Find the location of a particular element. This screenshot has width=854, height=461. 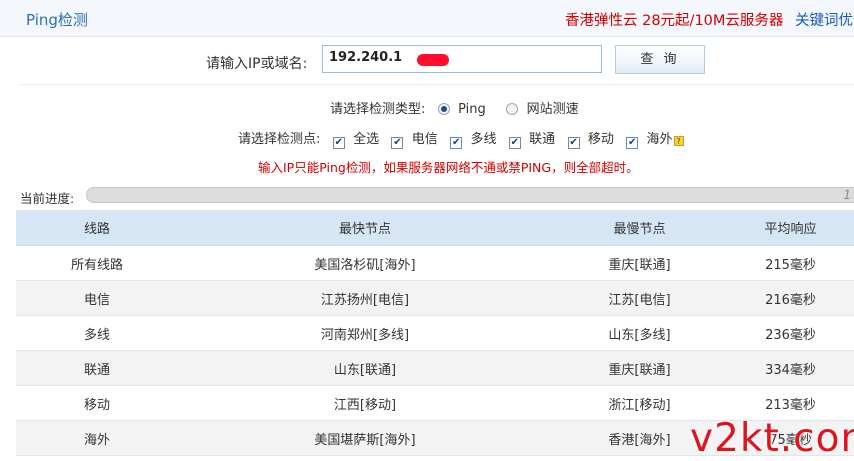

redaction-mark is located at coordinates (433, 60).